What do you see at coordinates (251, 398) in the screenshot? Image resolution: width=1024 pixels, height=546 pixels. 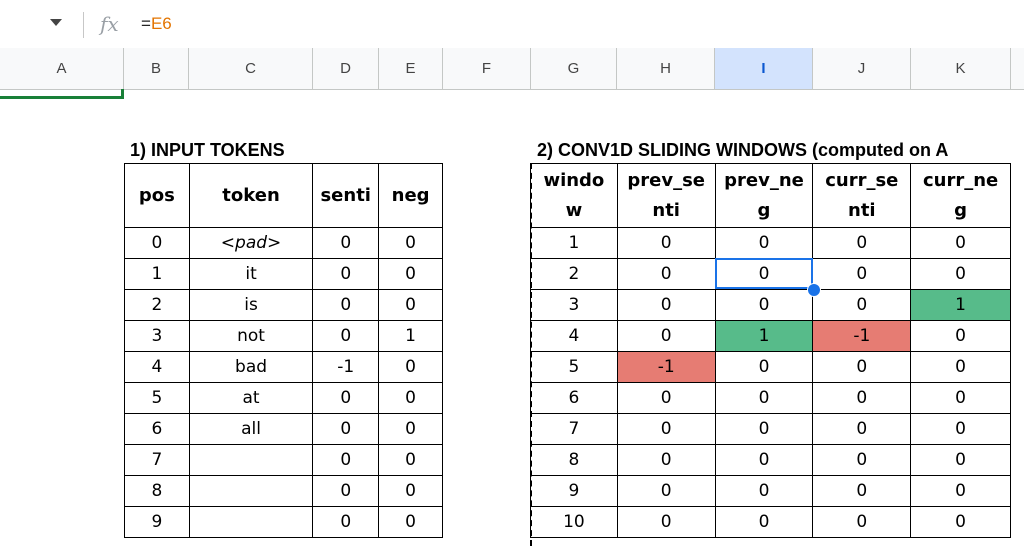 I see `table-cell: at` at bounding box center [251, 398].